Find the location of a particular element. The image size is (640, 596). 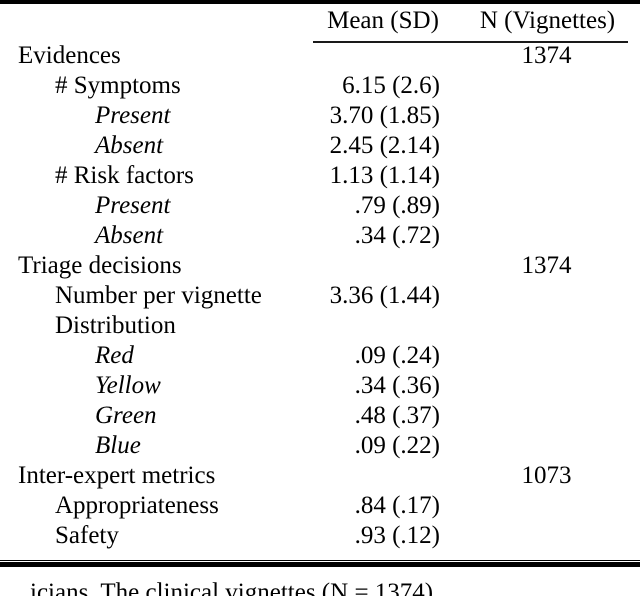

table-row: Absent .34 (.72) is located at coordinates (320, 236).